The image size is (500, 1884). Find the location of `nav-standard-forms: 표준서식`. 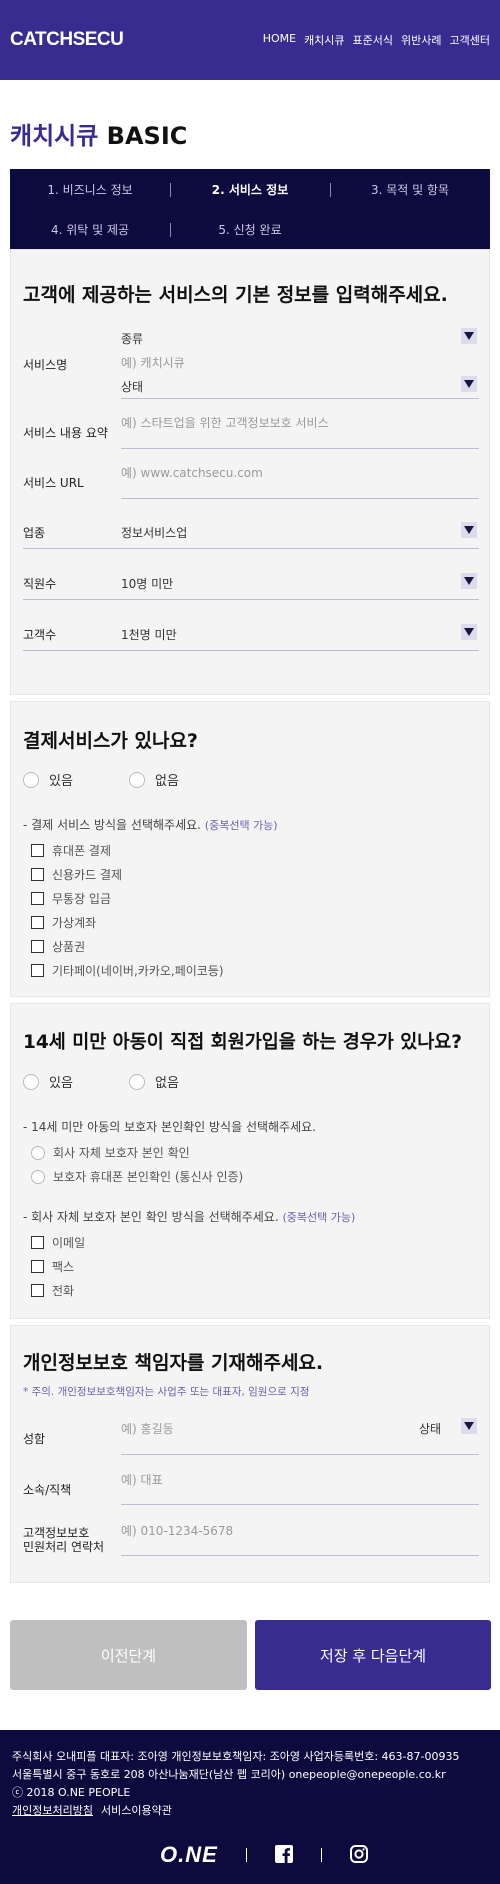

nav-standard-forms: 표준서식 is located at coordinates (373, 40).